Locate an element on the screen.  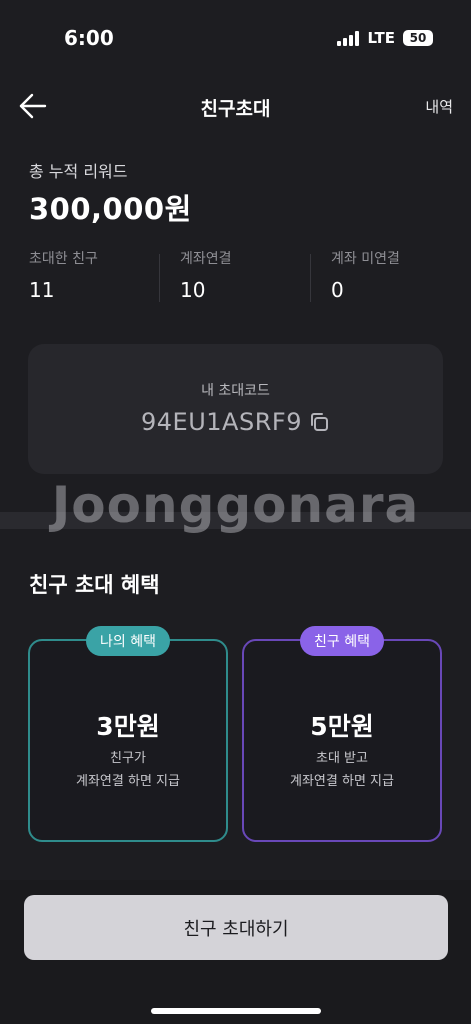
invite-code-label: 내 초대코드 is located at coordinates (235, 391).